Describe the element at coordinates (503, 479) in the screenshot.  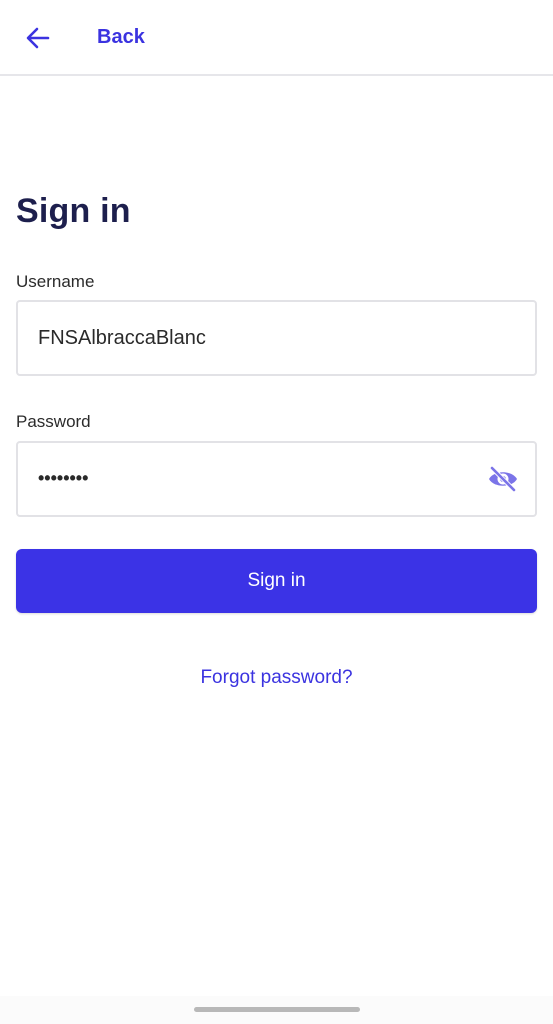
I see `eye-off-icon` at that location.